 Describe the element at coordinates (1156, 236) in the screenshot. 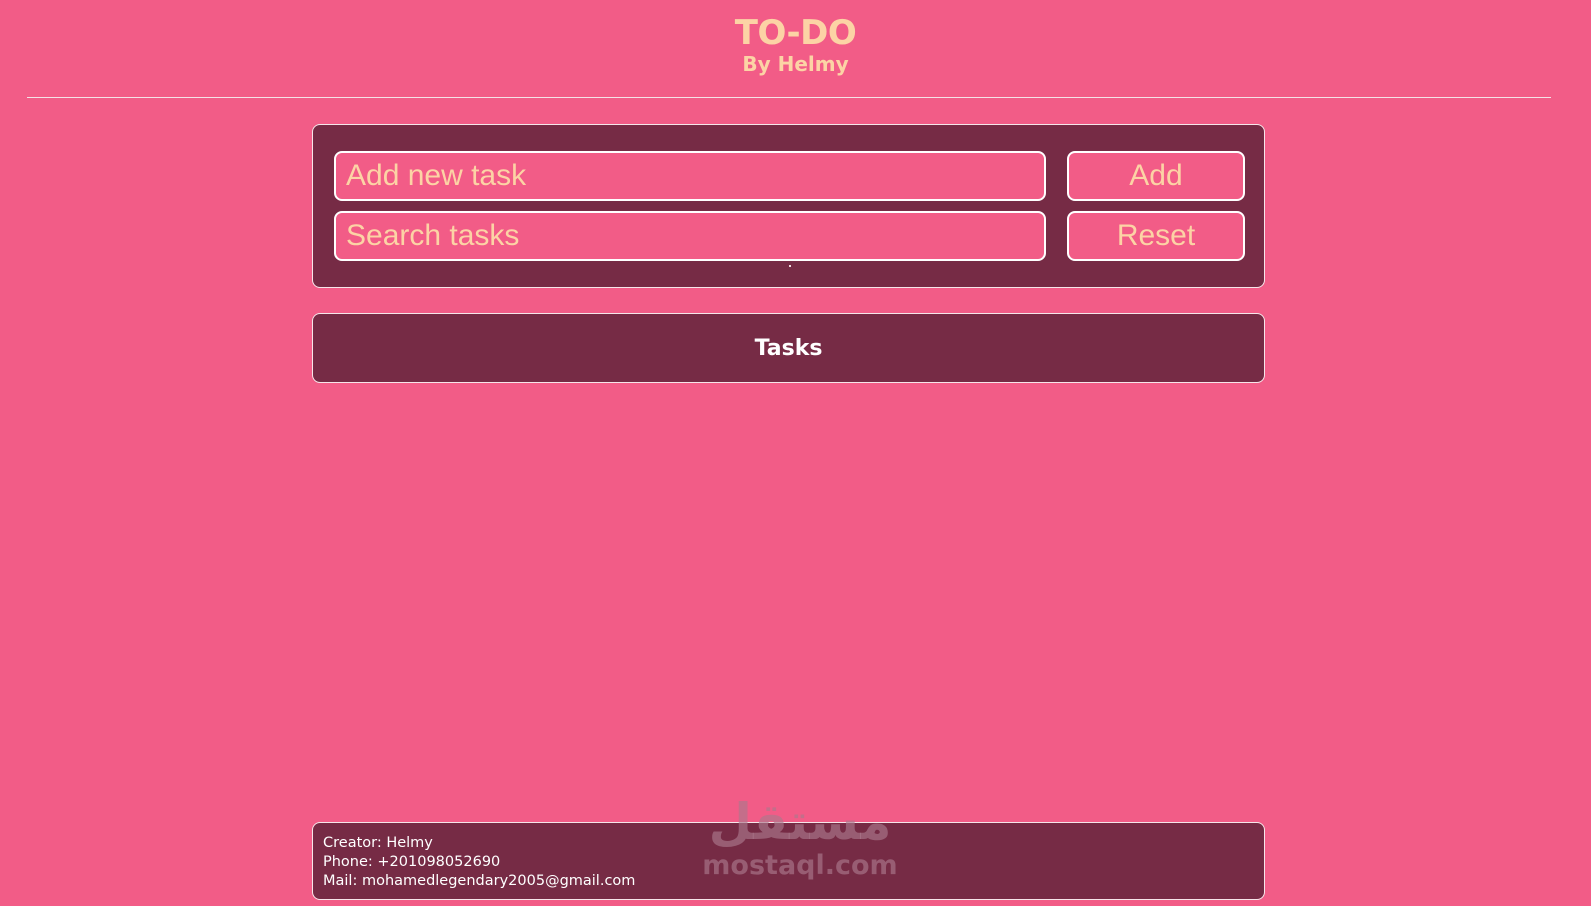

I see `reset-button: Reset` at that location.